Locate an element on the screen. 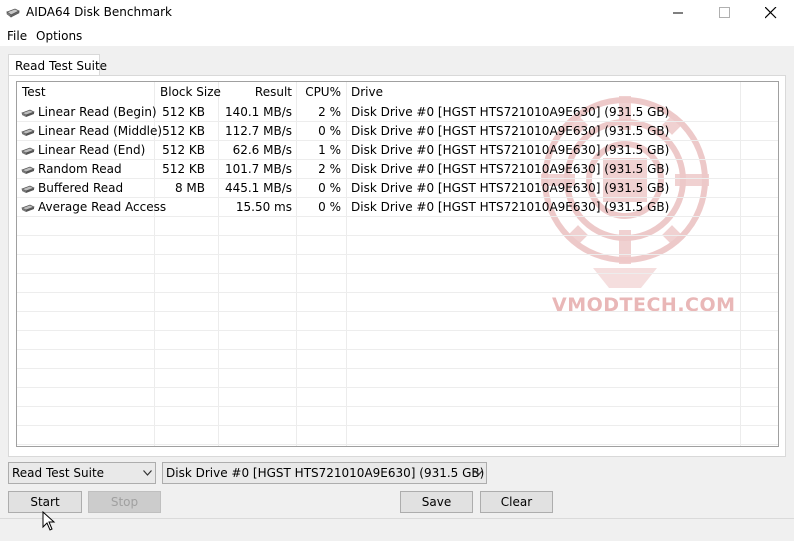 The width and height of the screenshot is (794, 541). cell-test: Random Read is located at coordinates (80, 169).